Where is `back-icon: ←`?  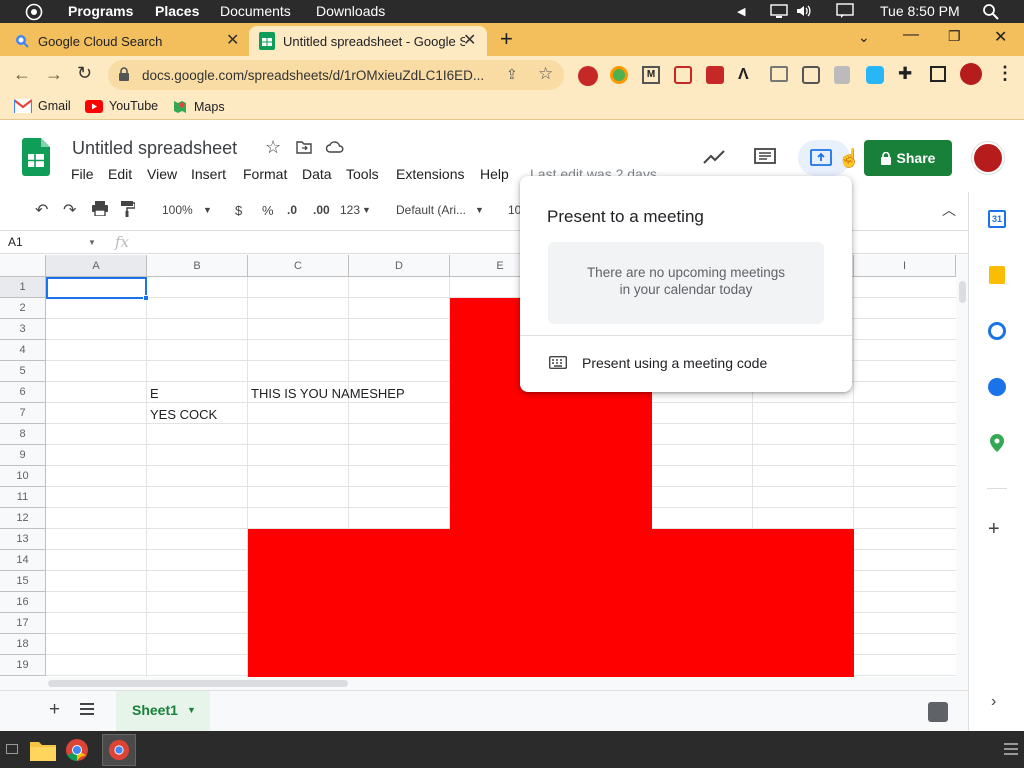
back-icon: ← is located at coordinates (22, 74).